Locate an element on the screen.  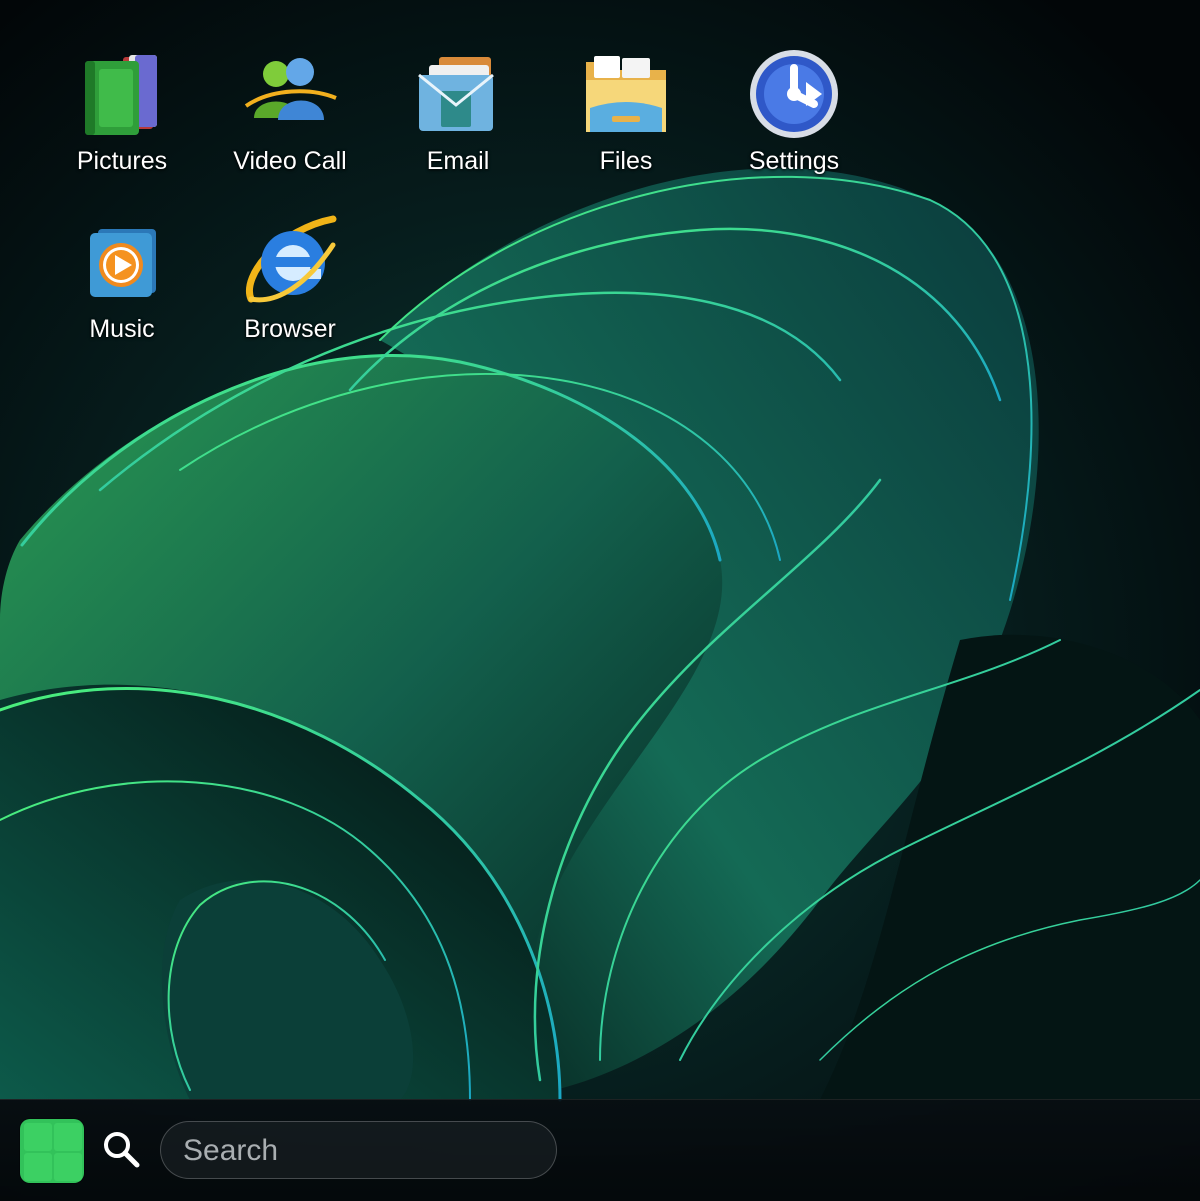
desktop-icon-pictures: Pictures is located at coordinates (122, 119).